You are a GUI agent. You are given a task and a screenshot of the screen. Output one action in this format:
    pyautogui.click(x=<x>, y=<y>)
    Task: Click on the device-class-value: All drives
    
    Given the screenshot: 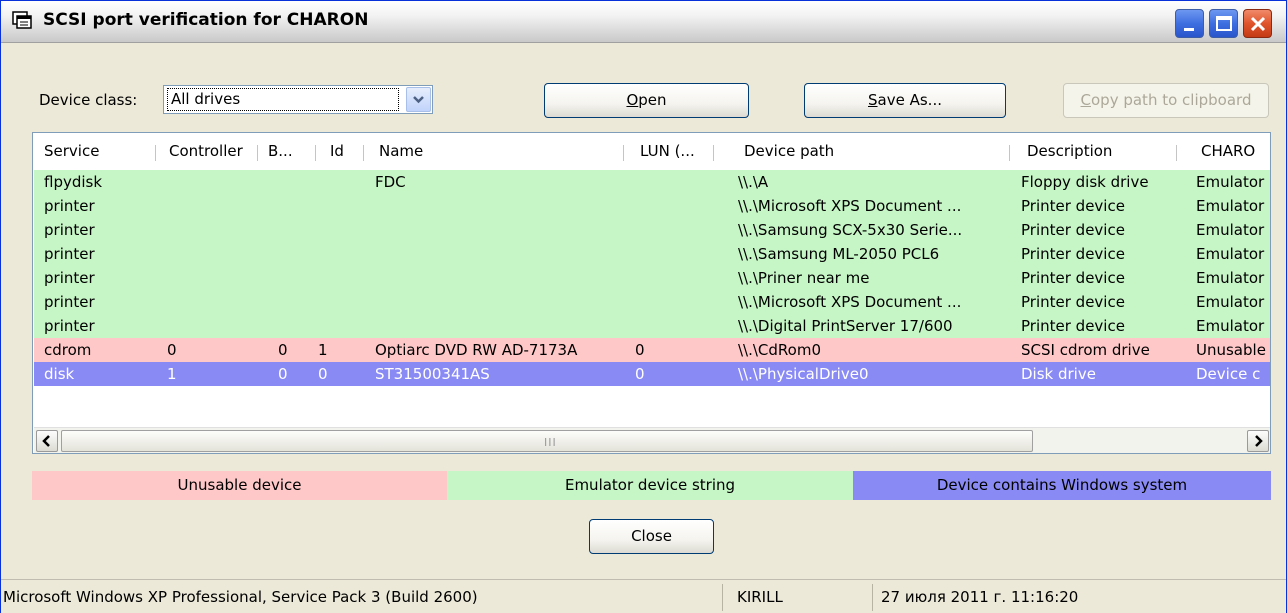 What is the action you would take?
    pyautogui.click(x=283, y=99)
    